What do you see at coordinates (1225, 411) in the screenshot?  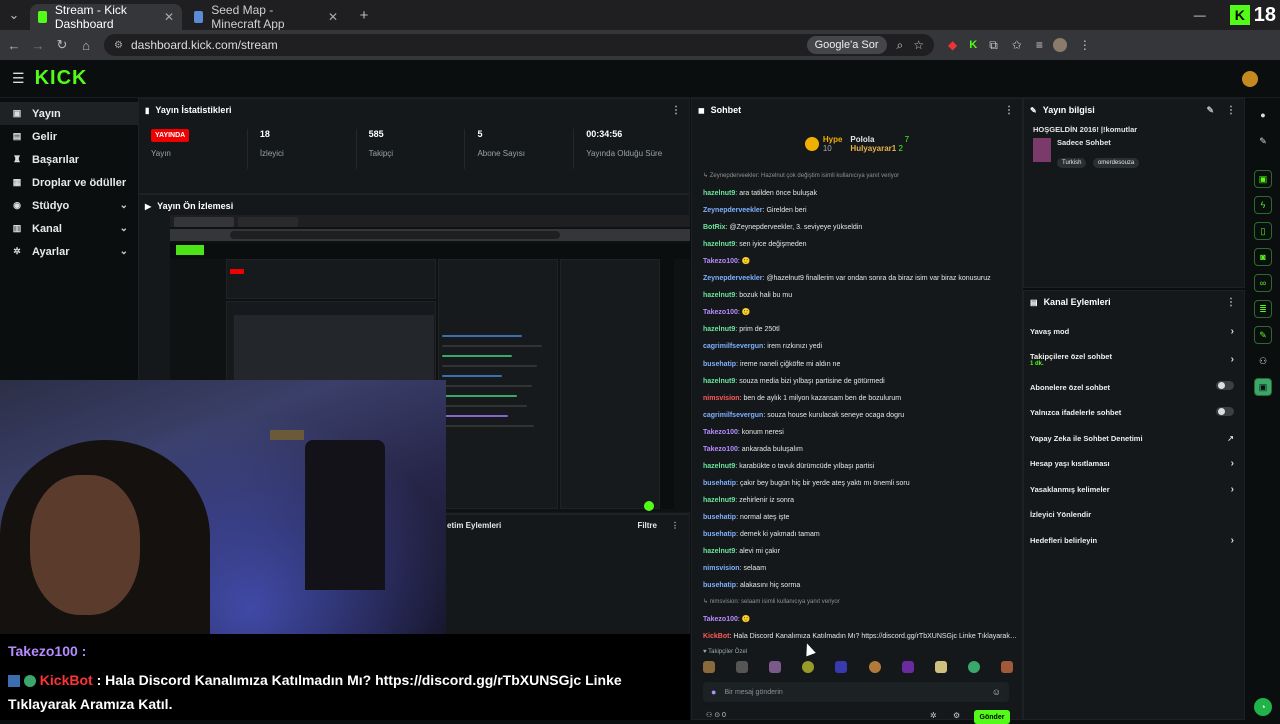 I see `emote-only-toggle` at bounding box center [1225, 411].